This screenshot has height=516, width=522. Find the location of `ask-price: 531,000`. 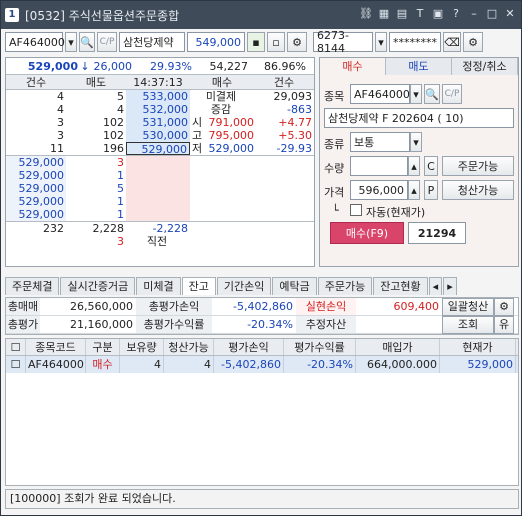

ask-price: 531,000 is located at coordinates (158, 122).